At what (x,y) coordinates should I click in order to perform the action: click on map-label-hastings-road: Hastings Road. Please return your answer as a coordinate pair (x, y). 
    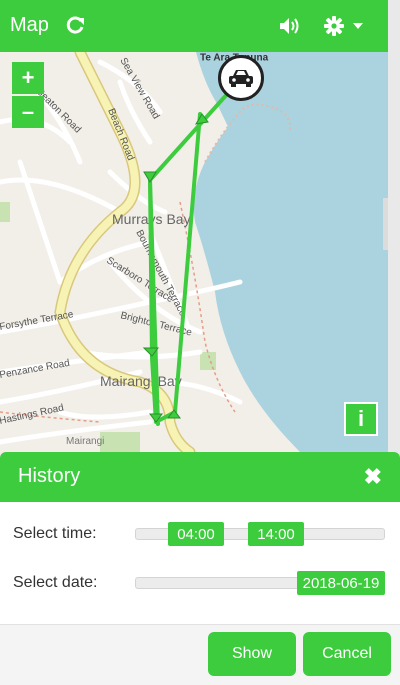
    Looking at the image, I should click on (32, 415).